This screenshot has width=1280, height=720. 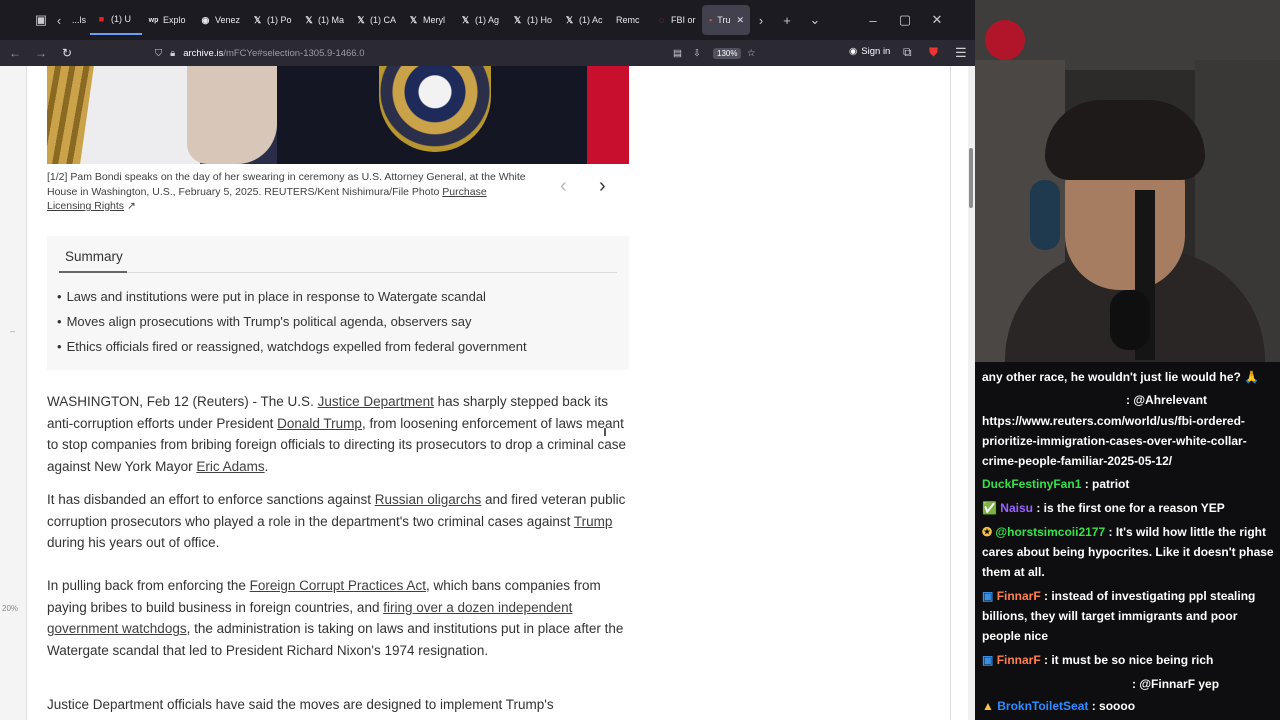 I want to click on ublock-icon: ⛊, so click(x=933, y=52).